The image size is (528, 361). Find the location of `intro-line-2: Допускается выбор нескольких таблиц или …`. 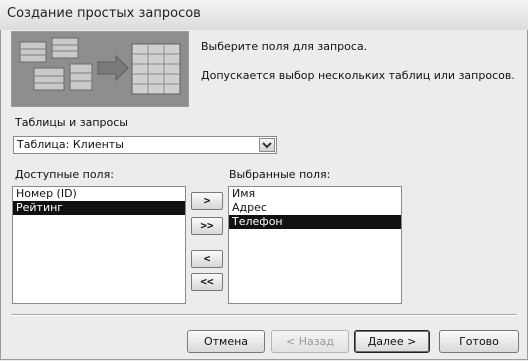

intro-line-2: Допускается выбор нескольких таблиц или … is located at coordinates (358, 75).